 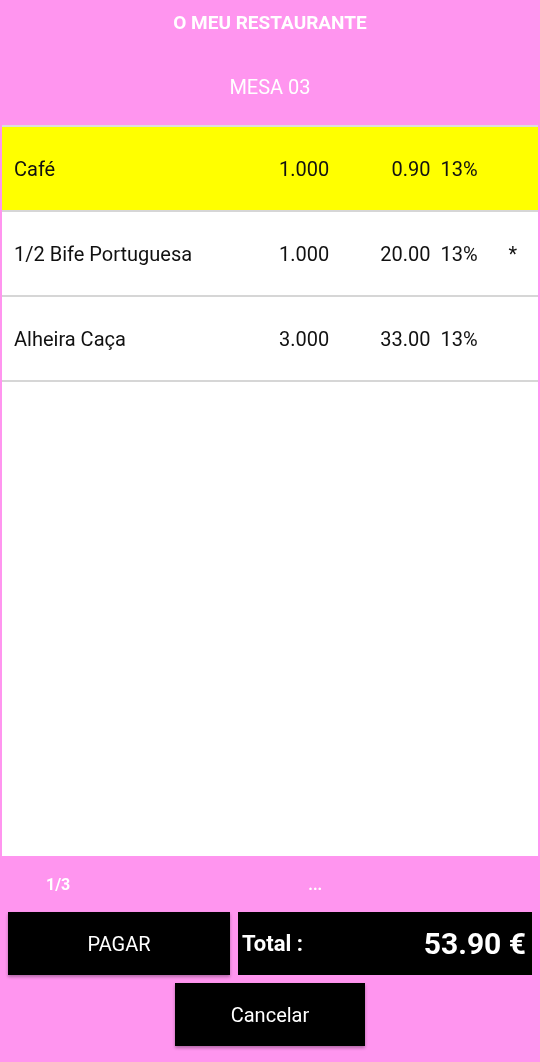 I want to click on cancel-button: Cancelar, so click(x=270, y=1014).